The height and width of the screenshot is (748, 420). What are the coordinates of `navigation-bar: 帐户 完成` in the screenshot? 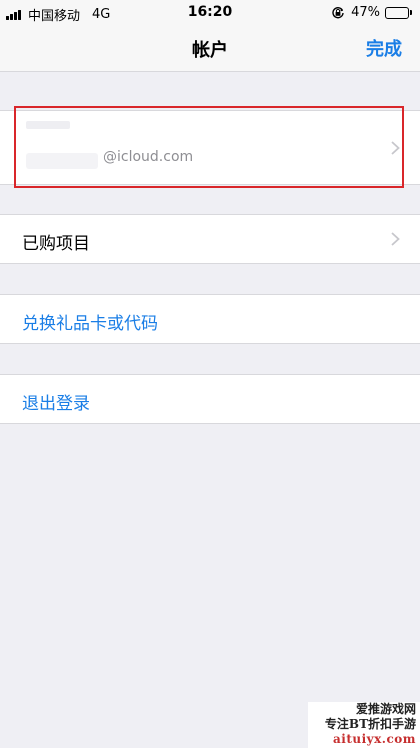 It's located at (210, 49).